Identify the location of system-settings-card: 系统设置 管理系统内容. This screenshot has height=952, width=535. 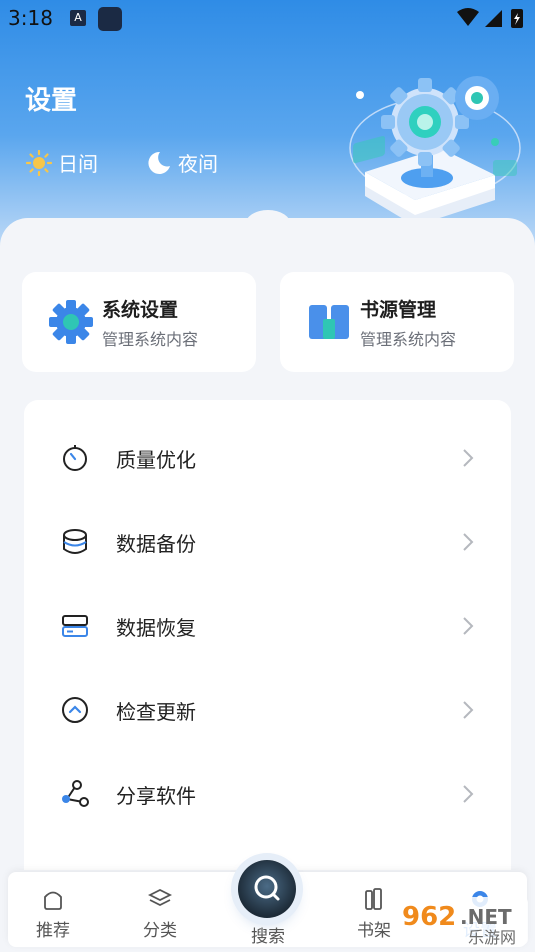
(139, 322).